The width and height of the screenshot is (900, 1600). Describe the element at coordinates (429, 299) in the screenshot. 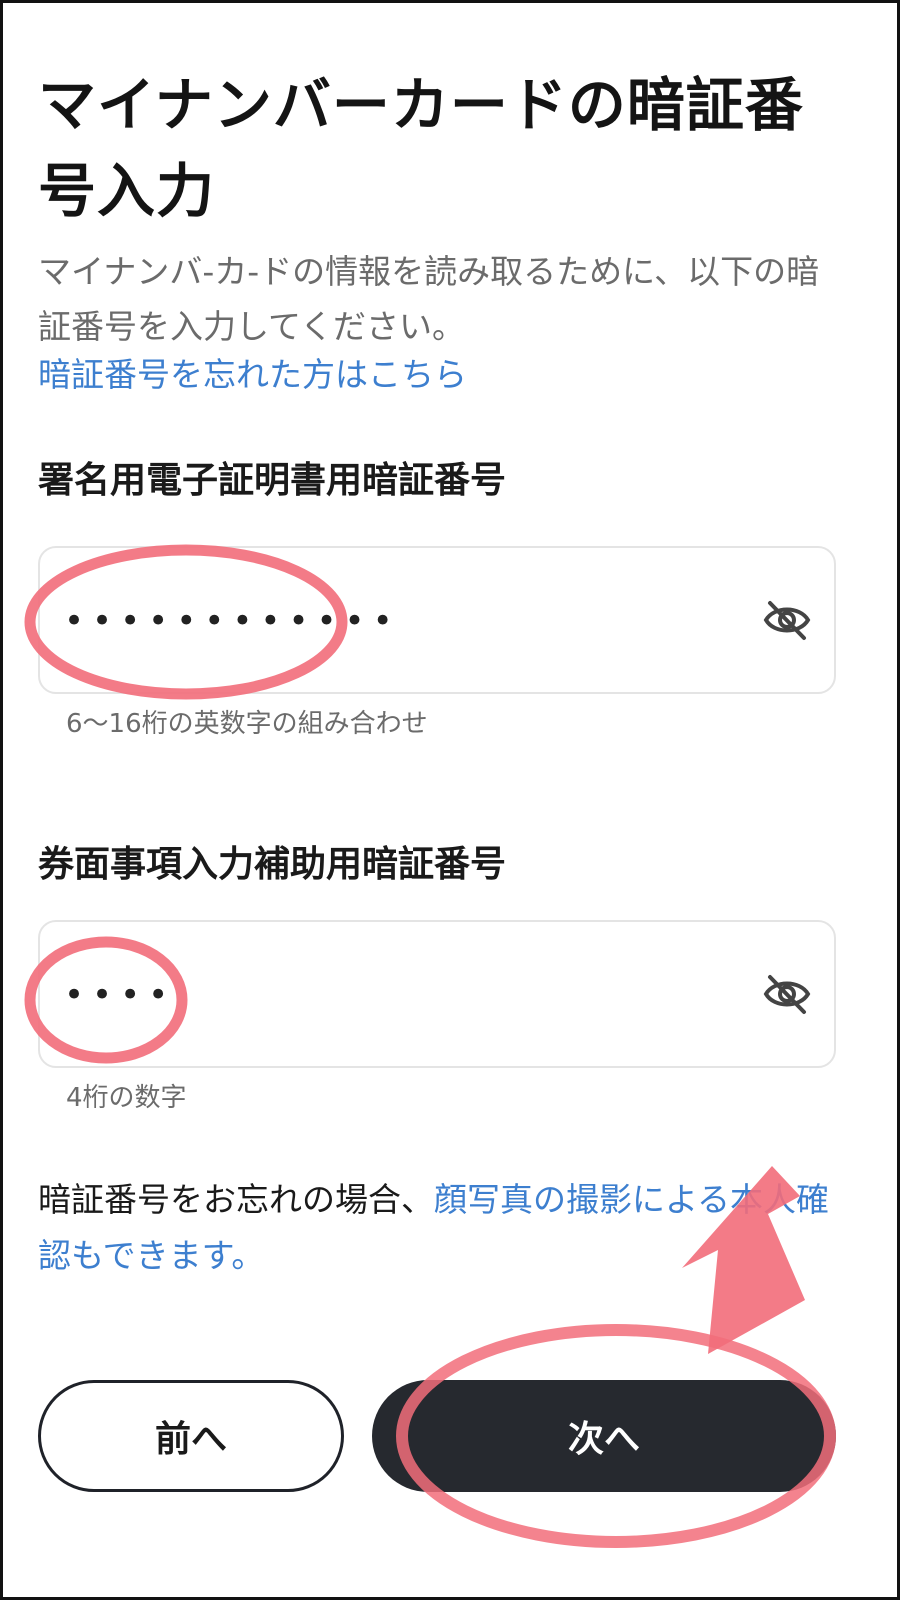

I see `page-description: マイナンバ-カ-ドの情報を読み取るために、以下の暗証番号を入力してください。` at that location.